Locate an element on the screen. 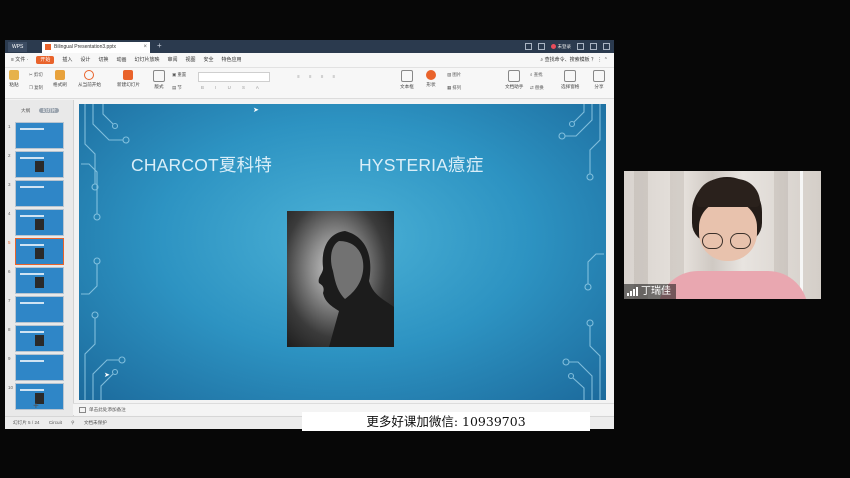  find-label: 查找 is located at coordinates (538, 74).